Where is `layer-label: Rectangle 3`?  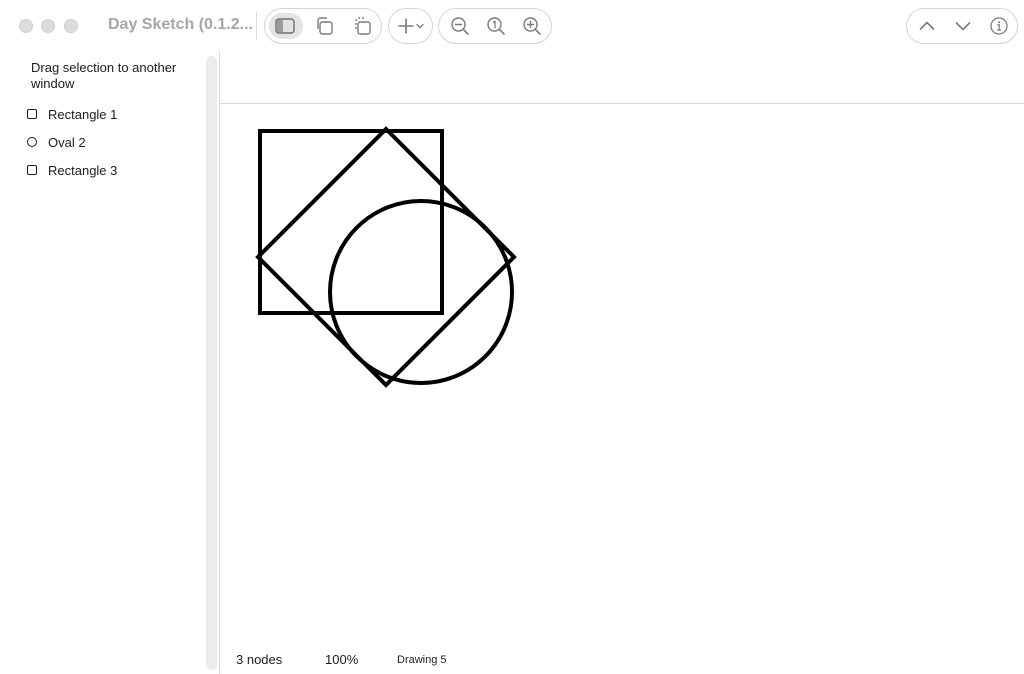
layer-label: Rectangle 3 is located at coordinates (83, 170).